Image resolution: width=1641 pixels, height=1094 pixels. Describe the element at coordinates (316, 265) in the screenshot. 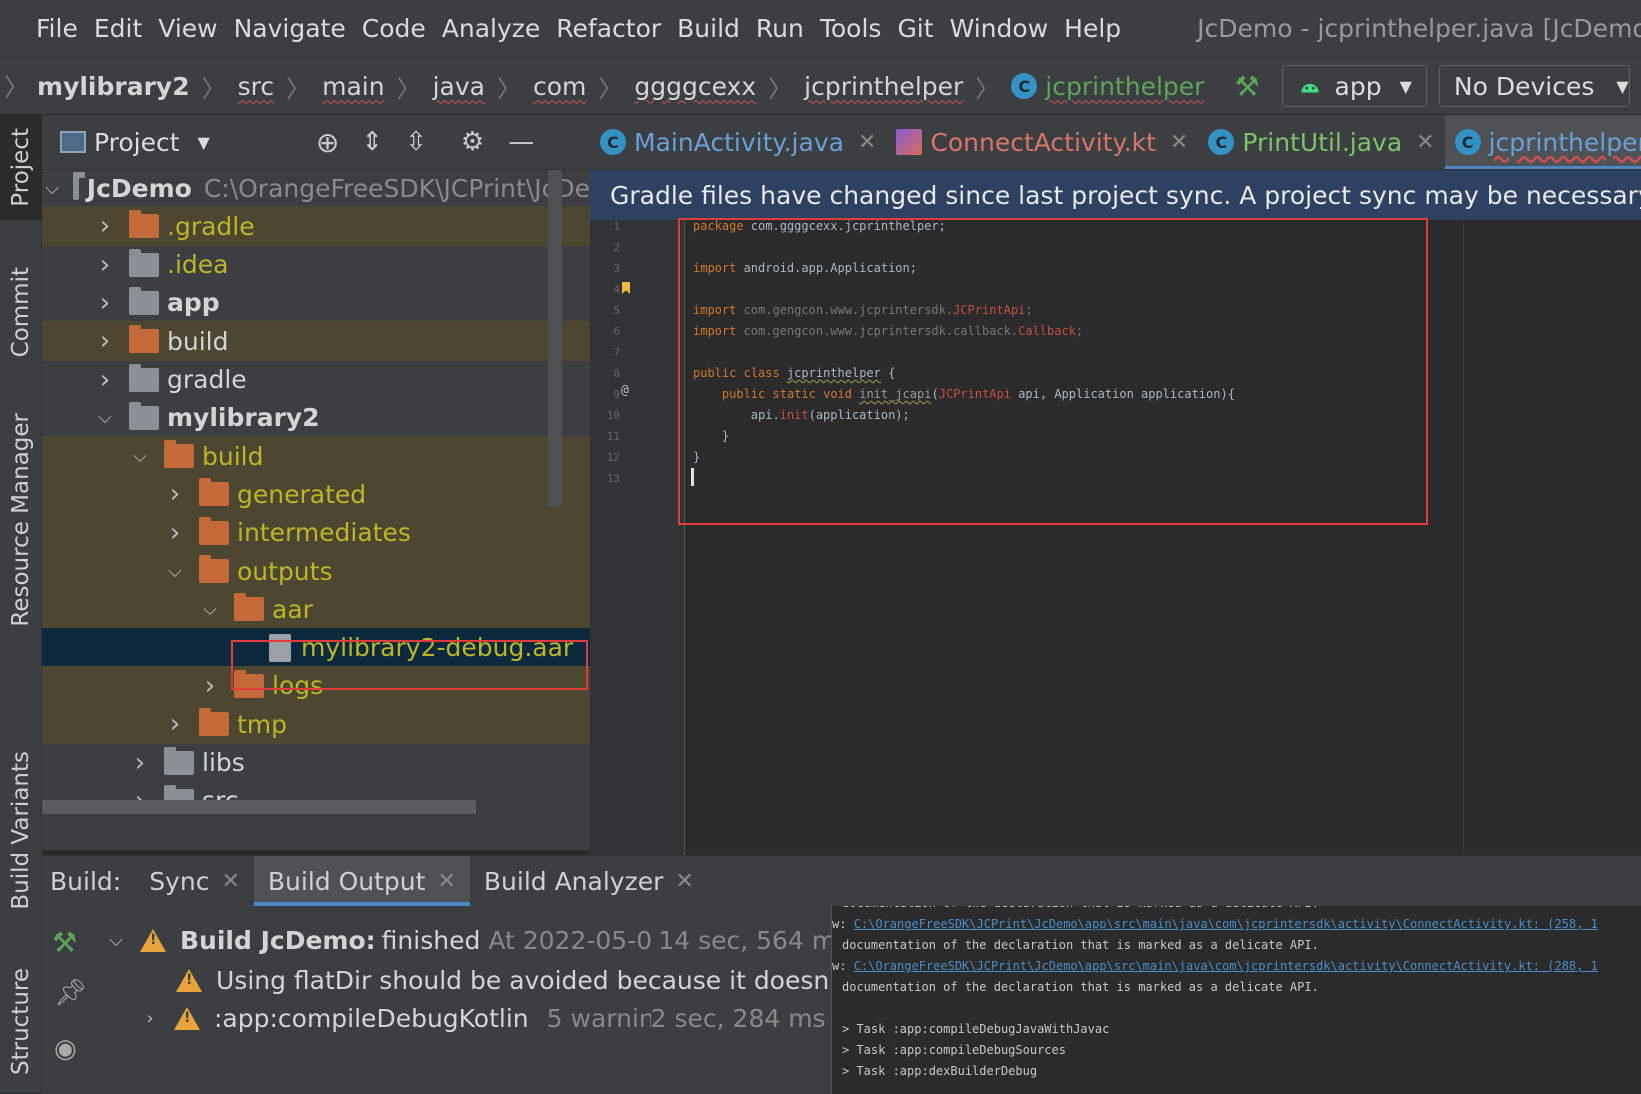

I see `tree-item: › .idea` at that location.